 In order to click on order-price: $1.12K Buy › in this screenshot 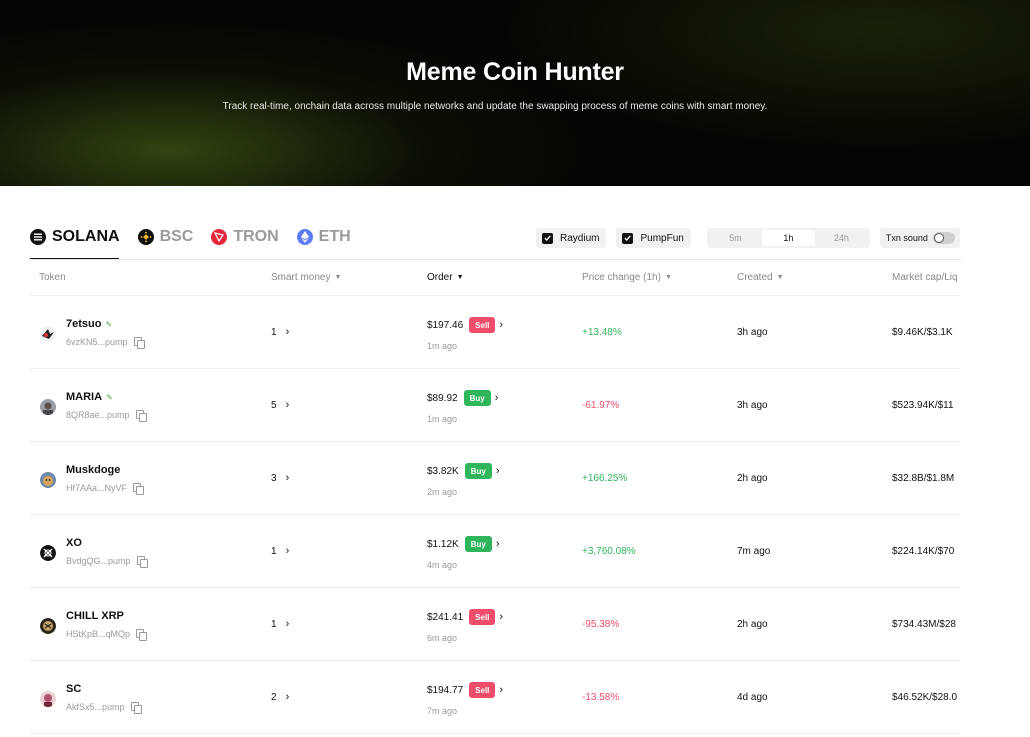, I will do `click(463, 544)`.